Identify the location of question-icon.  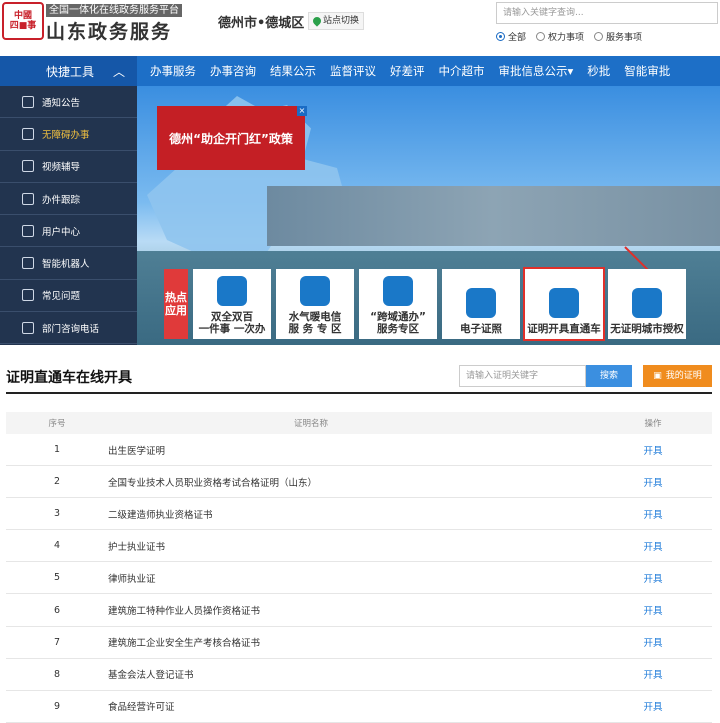
(28, 295).